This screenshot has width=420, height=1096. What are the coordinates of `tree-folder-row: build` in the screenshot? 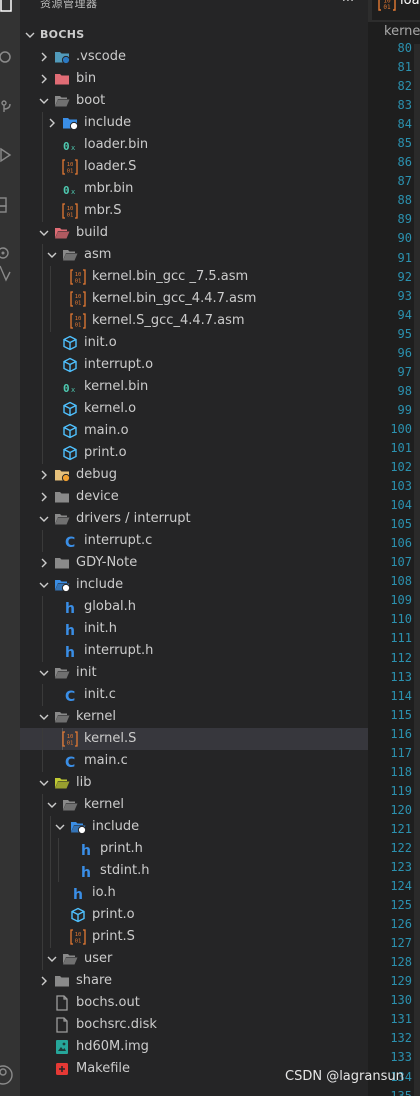 It's located at (194, 233).